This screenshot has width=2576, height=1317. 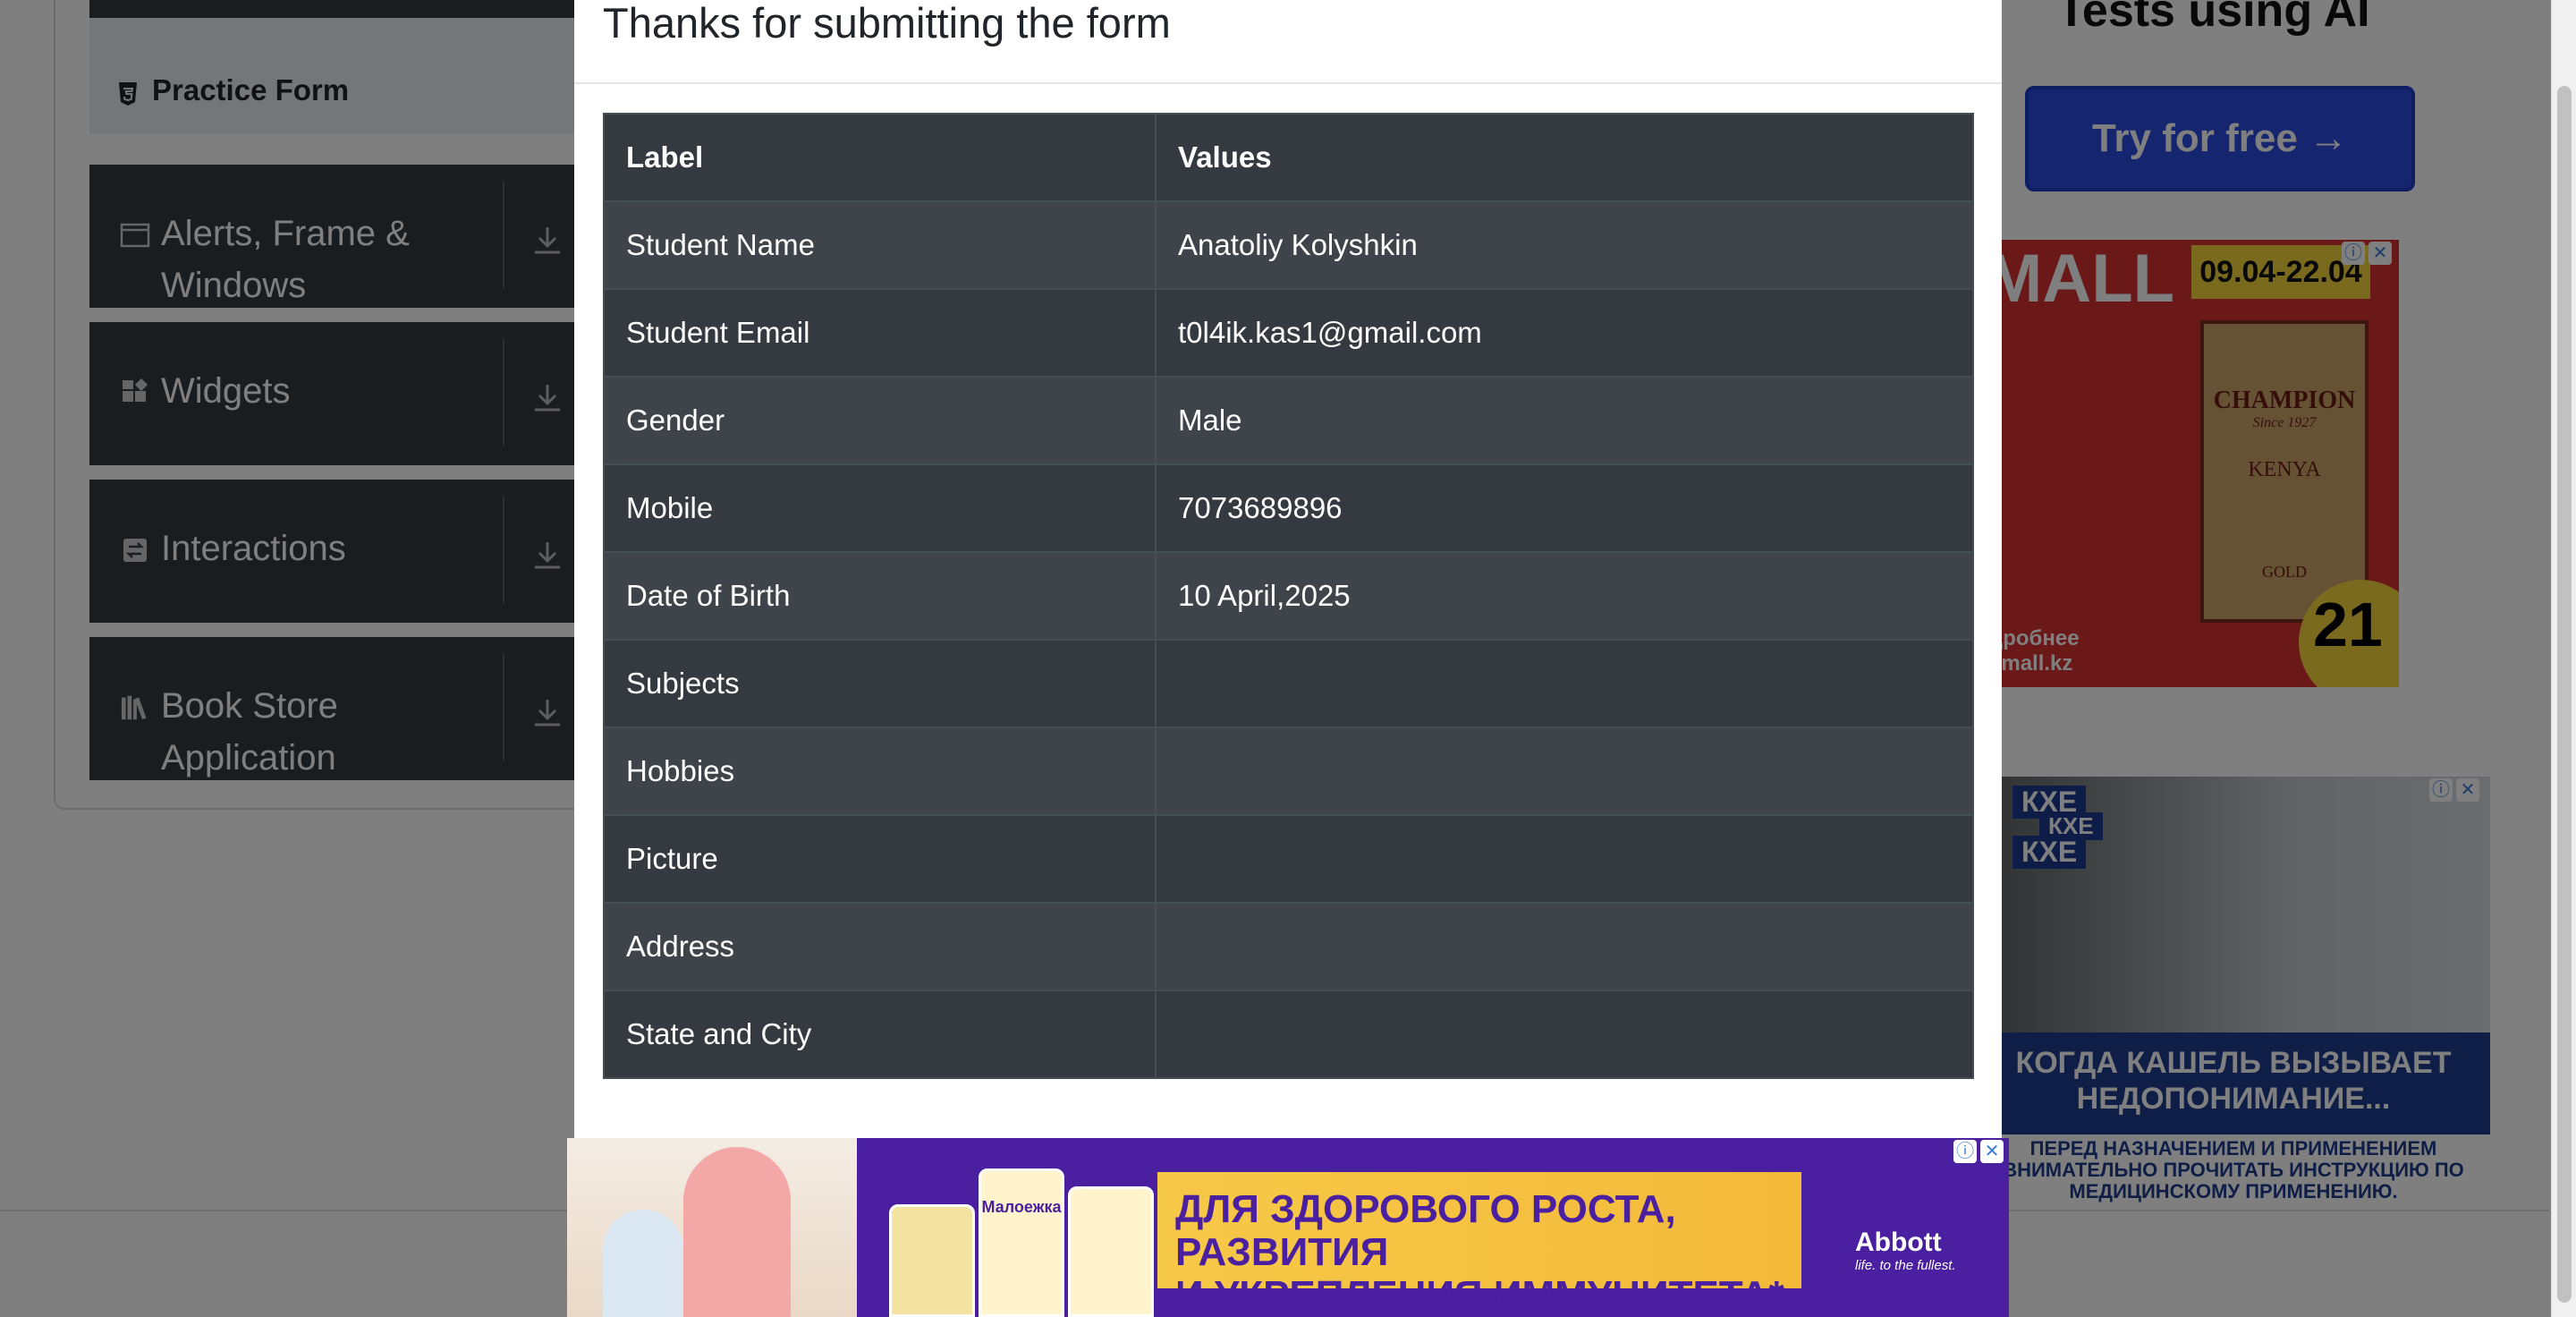 What do you see at coordinates (1564, 596) in the screenshot?
I see `row-value: 10 April,2025` at bounding box center [1564, 596].